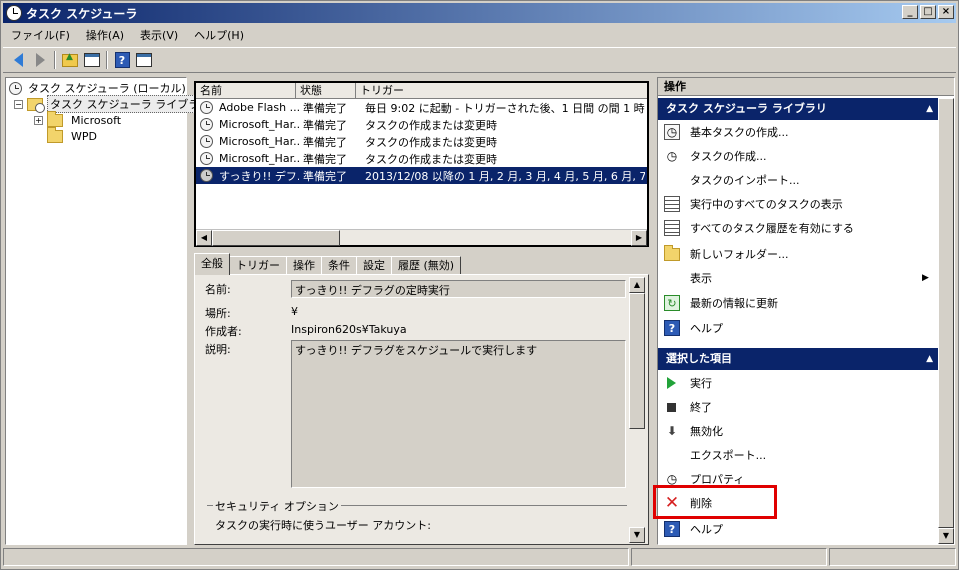 The image size is (959, 570). I want to click on action-disable: ⬇ 無効化, so click(693, 431).